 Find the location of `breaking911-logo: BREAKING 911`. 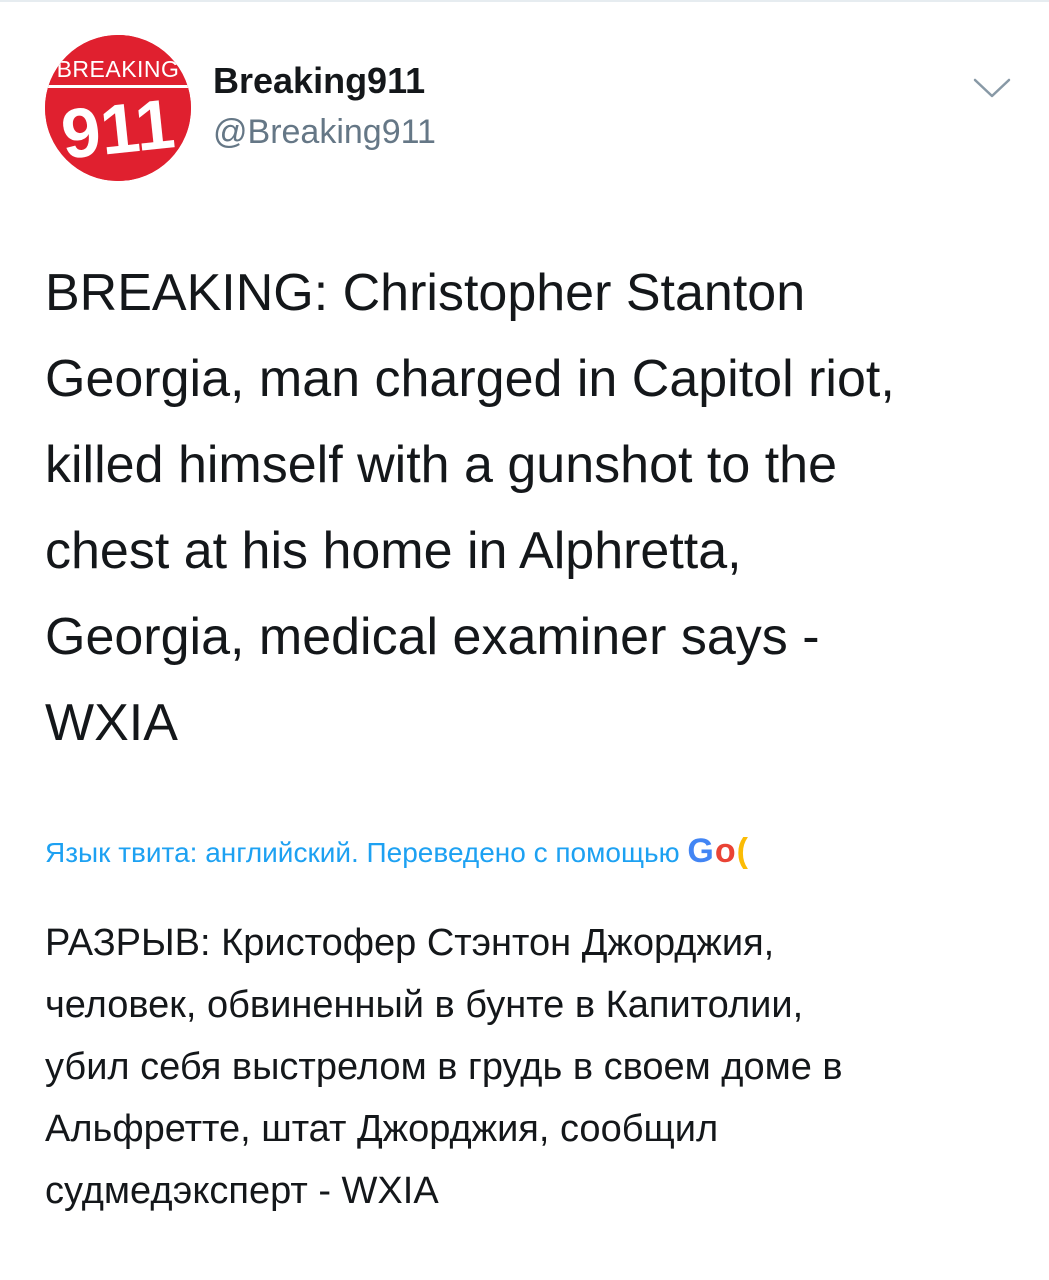

breaking911-logo: BREAKING 911 is located at coordinates (118, 108).